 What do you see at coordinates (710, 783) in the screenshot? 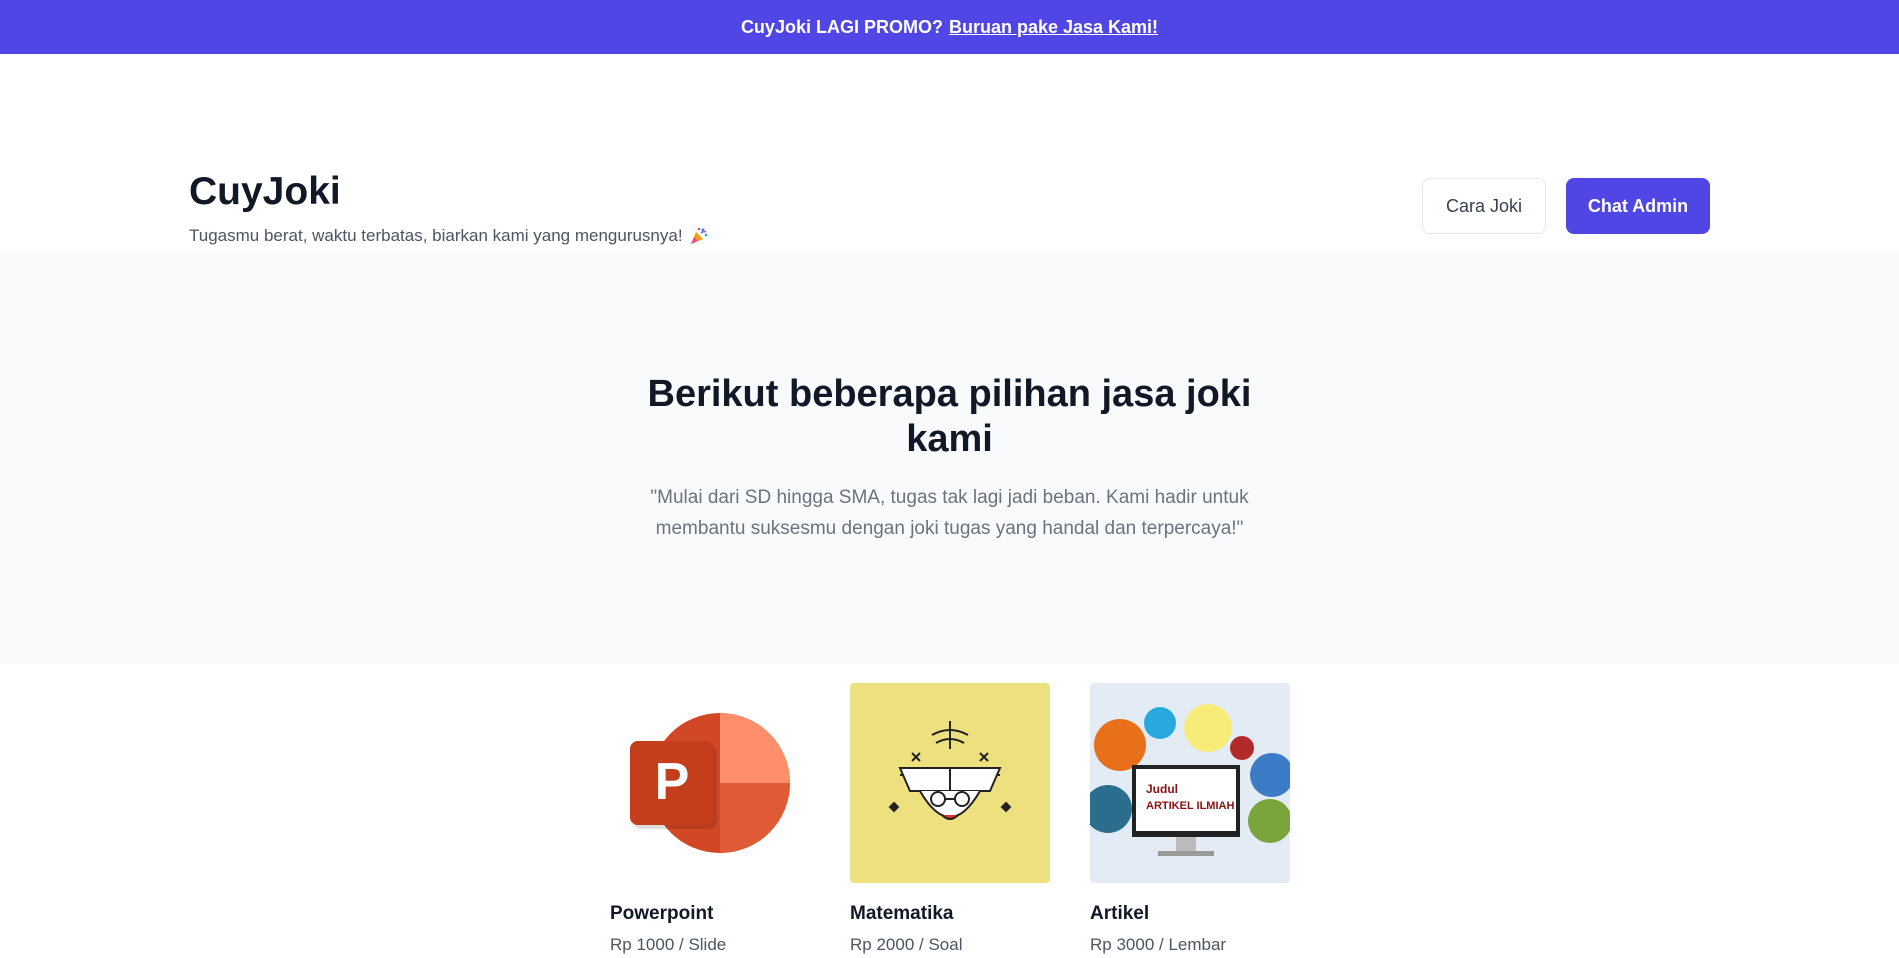
I see `powerpoint-icon: P` at bounding box center [710, 783].